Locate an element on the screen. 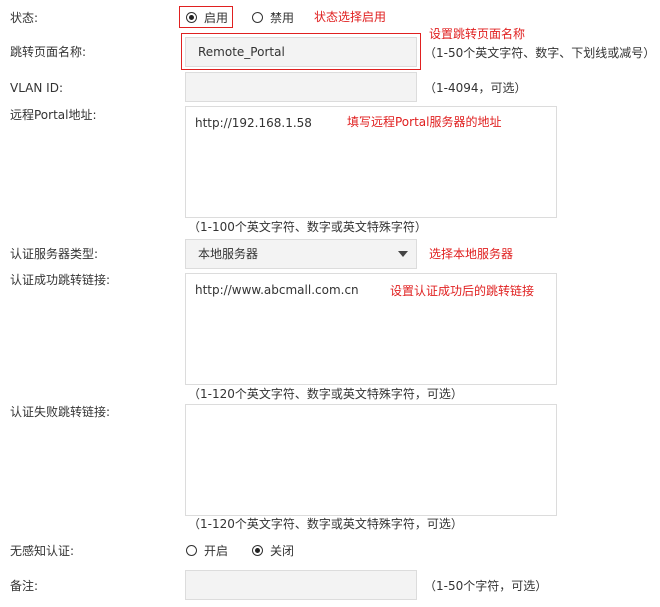 The height and width of the screenshot is (607, 660). vlan-label: VLAN ID: is located at coordinates (36, 88).